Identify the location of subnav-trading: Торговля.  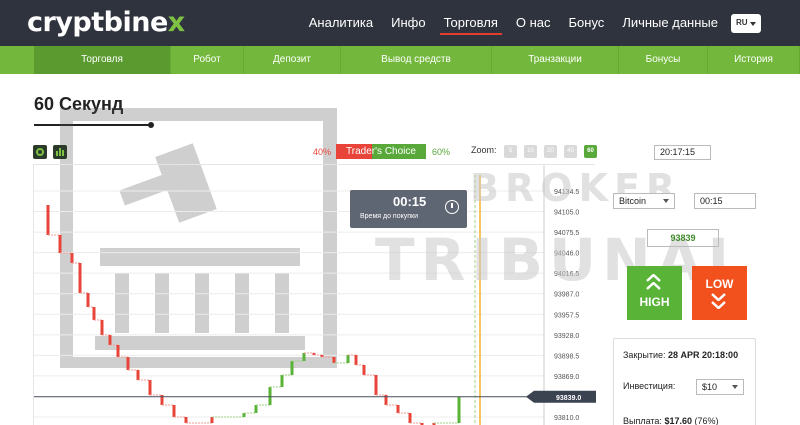
(102, 60).